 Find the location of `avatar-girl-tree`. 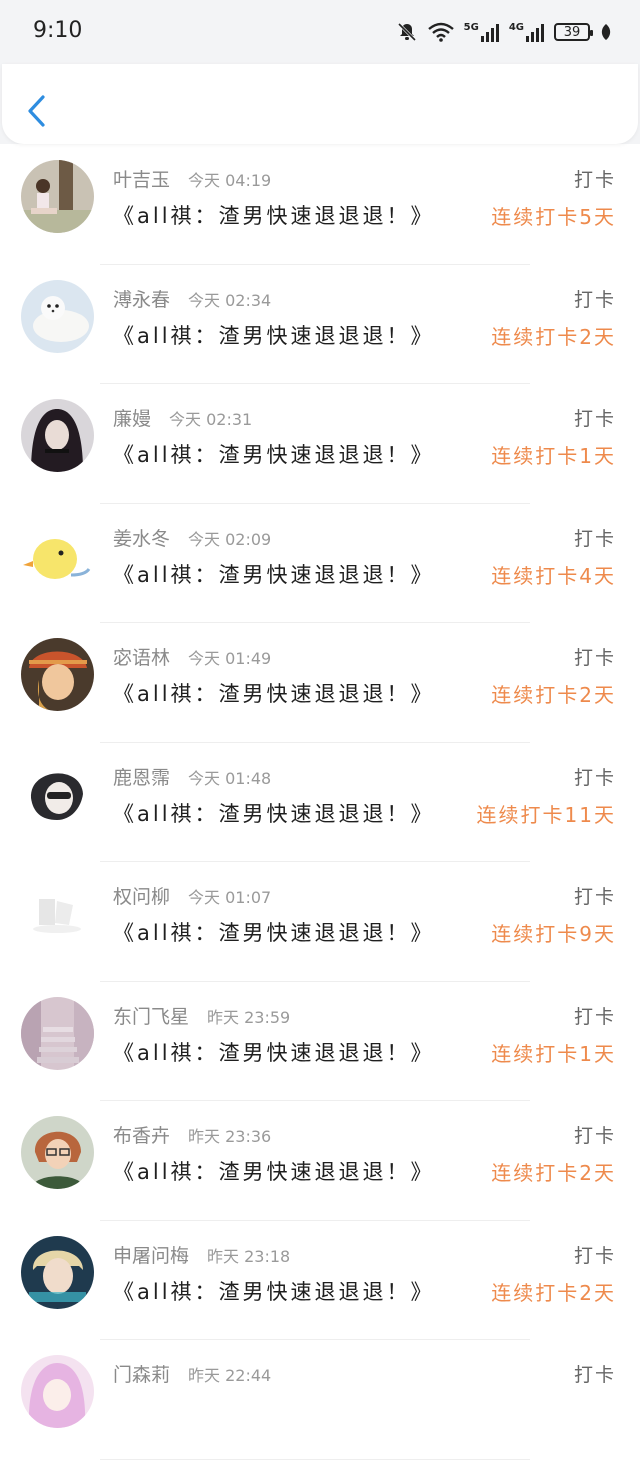

avatar-girl-tree is located at coordinates (57, 196).